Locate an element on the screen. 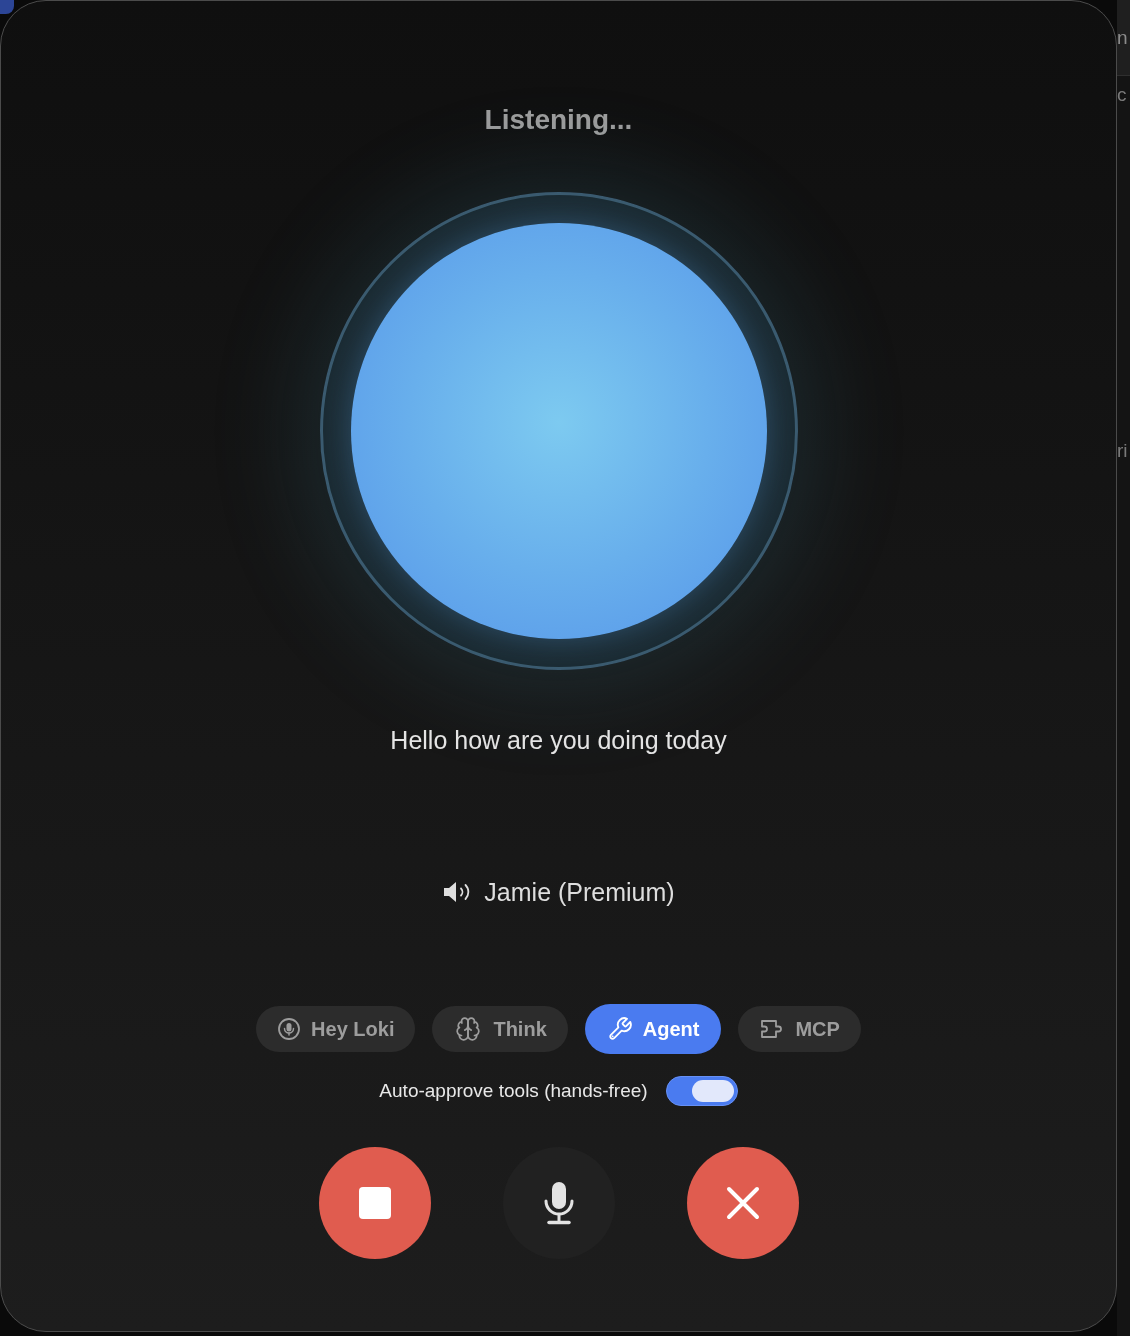 Image resolution: width=1130 pixels, height=1336 pixels. mode-tab: Think is located at coordinates (500, 1029).